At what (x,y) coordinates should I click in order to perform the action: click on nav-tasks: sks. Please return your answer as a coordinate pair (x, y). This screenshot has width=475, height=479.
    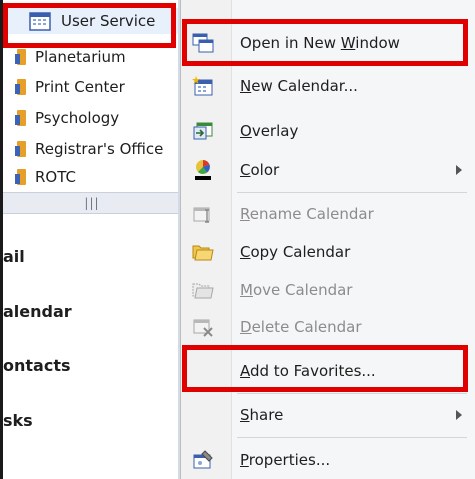
    Looking at the image, I should click on (92, 420).